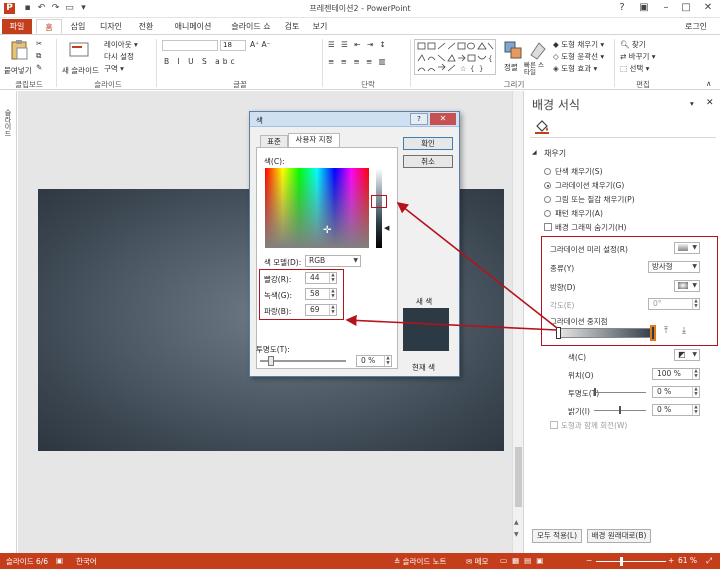  What do you see at coordinates (633, 44) in the screenshot?
I see `find-button: 🔍︎ 찾기` at bounding box center [633, 44].